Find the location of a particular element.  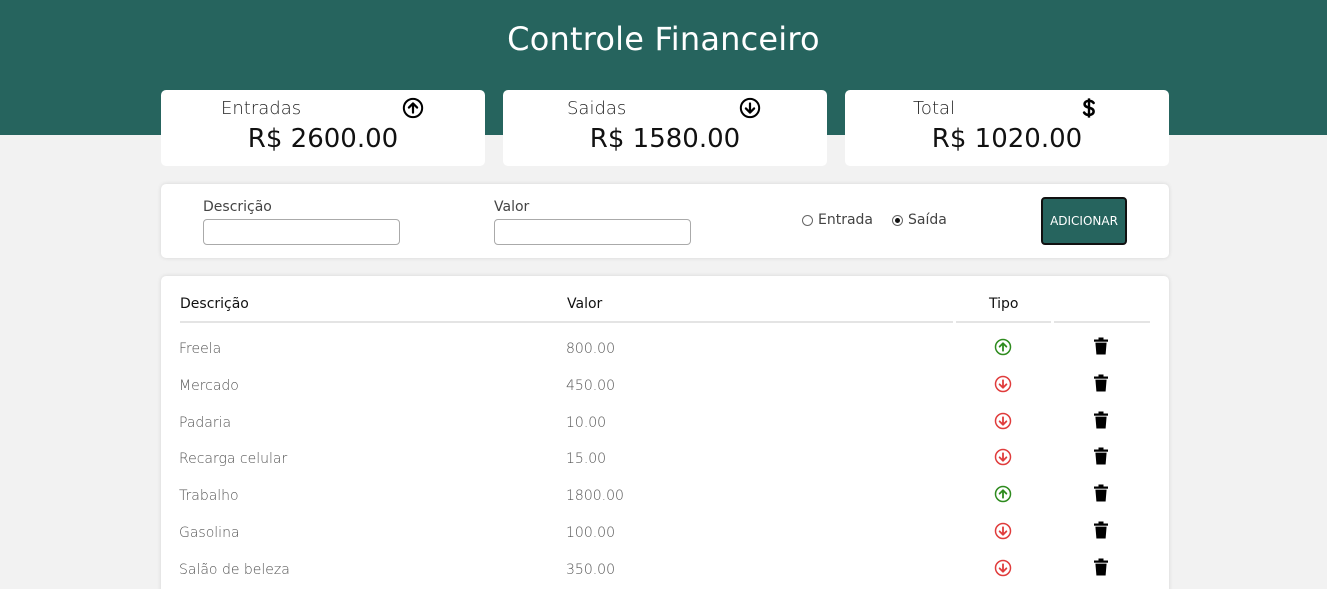

table-row: Gasolina 100.00 is located at coordinates (665, 541).